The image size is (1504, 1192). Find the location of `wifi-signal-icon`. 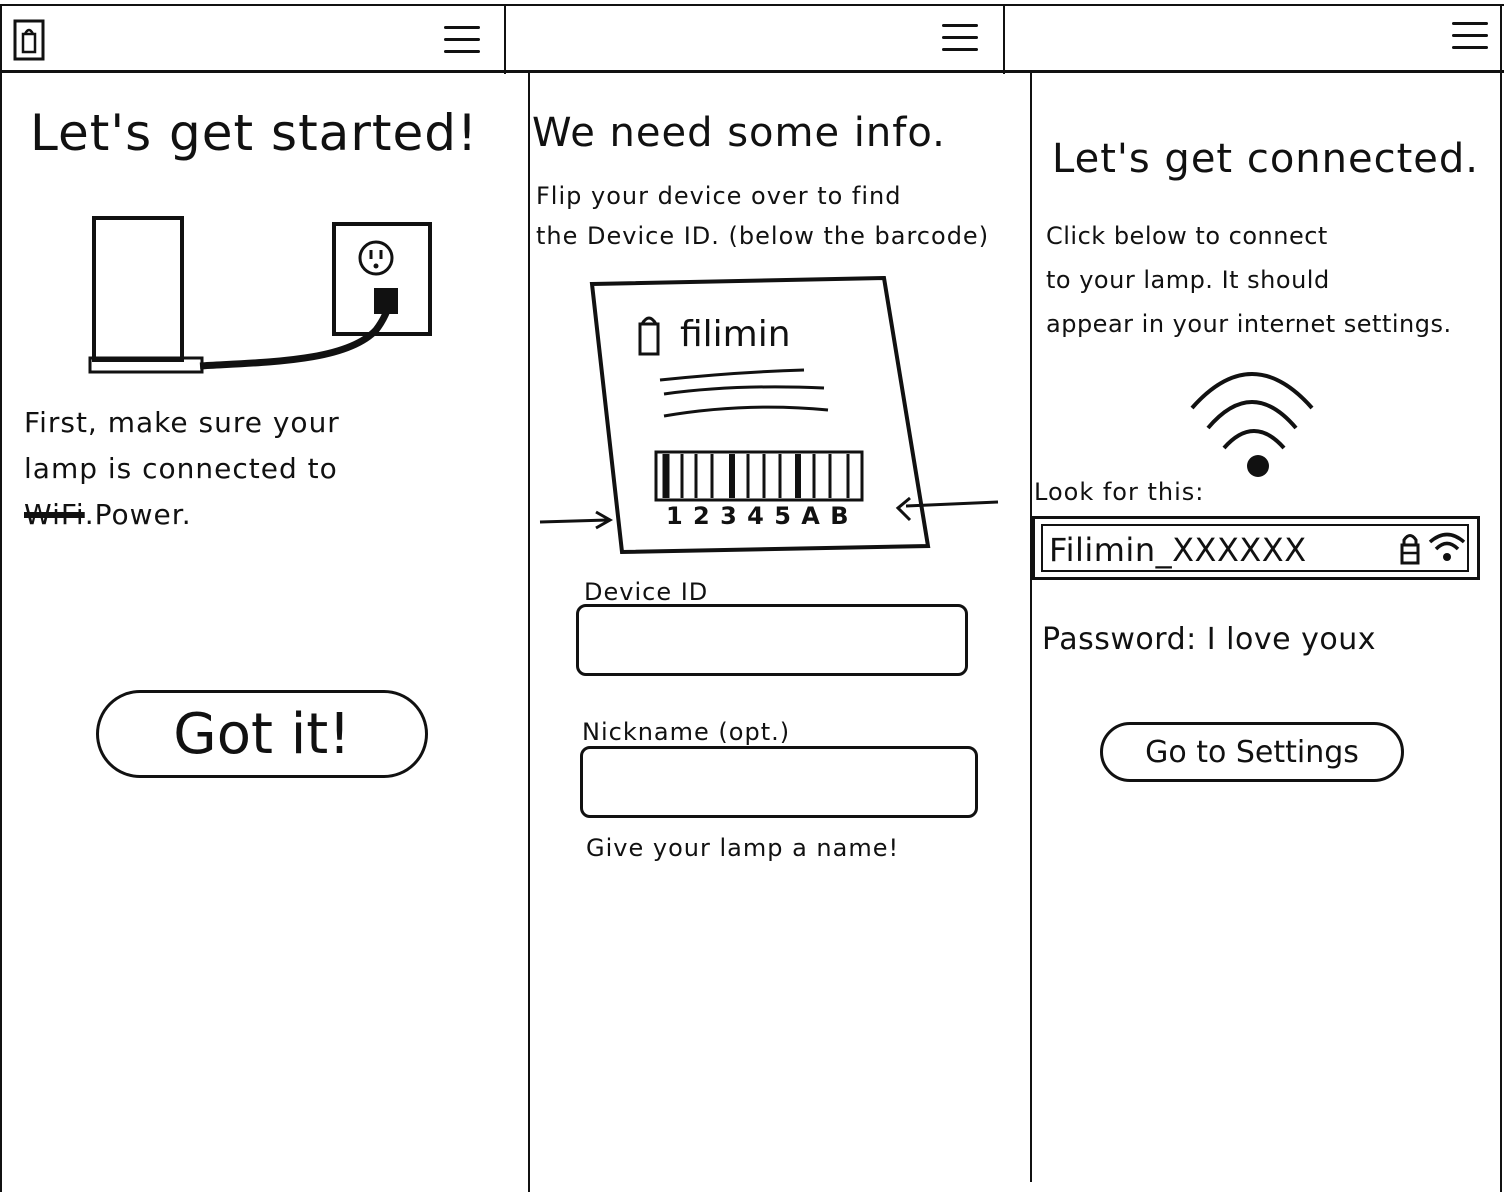

wifi-signal-icon is located at coordinates (1447, 546).